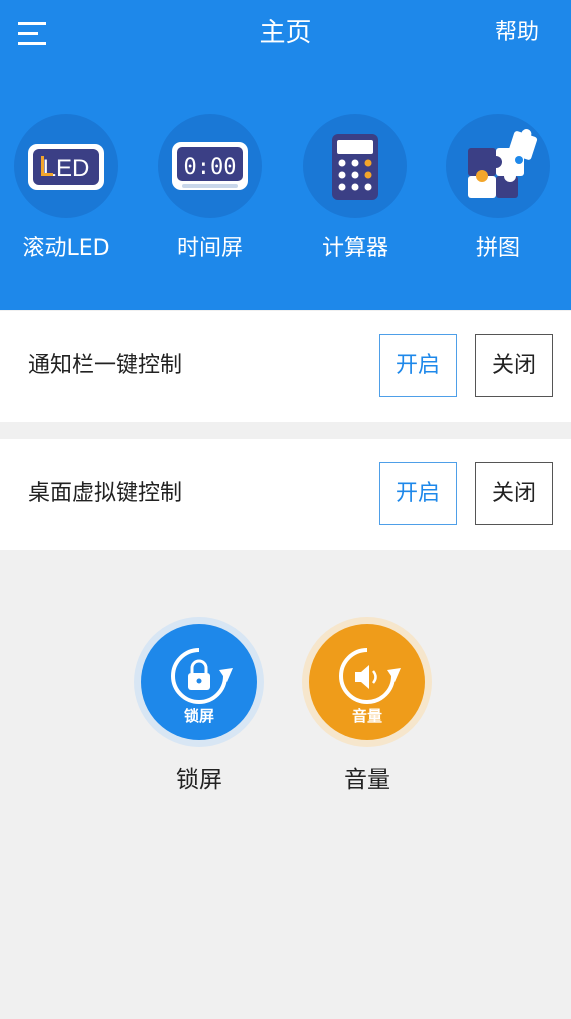 The height and width of the screenshot is (1019, 571). What do you see at coordinates (199, 780) in the screenshot?
I see `shortcut-label: 锁屏` at bounding box center [199, 780].